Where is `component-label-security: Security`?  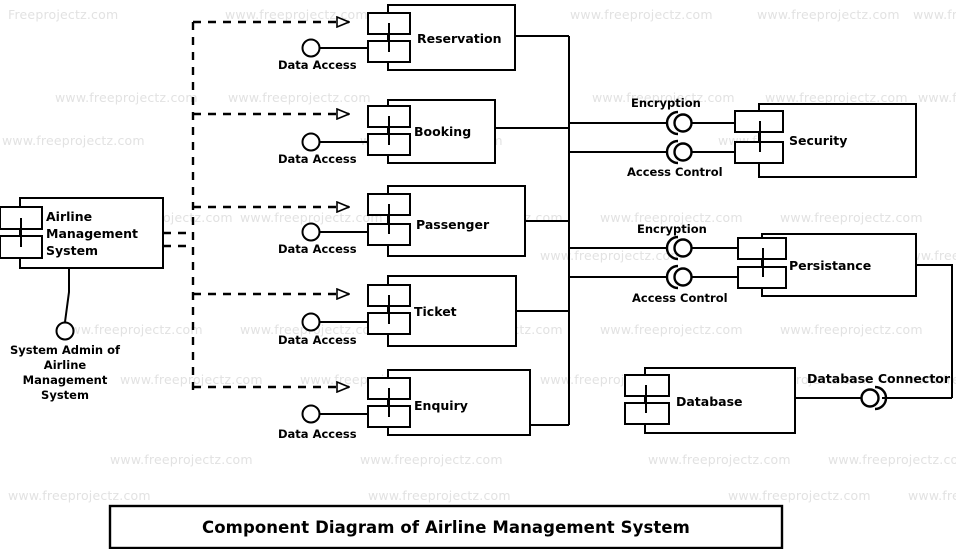
component-label-security: Security is located at coordinates (818, 140).